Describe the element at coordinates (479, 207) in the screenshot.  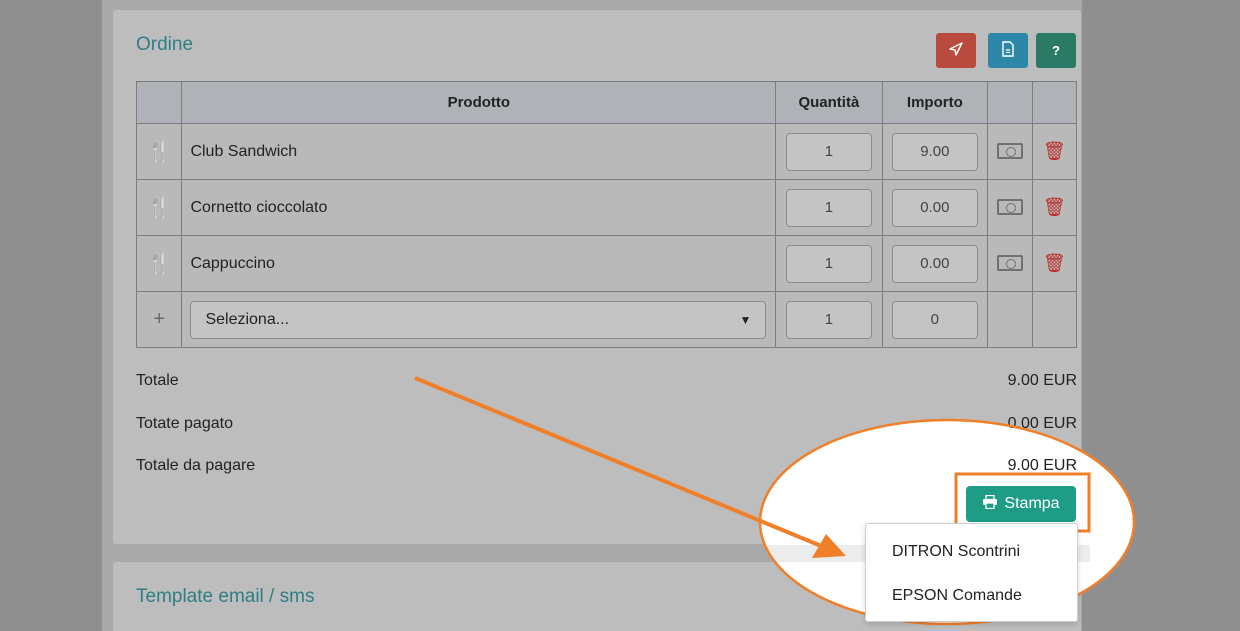
I see `product-name: Cornetto cioccolato` at that location.